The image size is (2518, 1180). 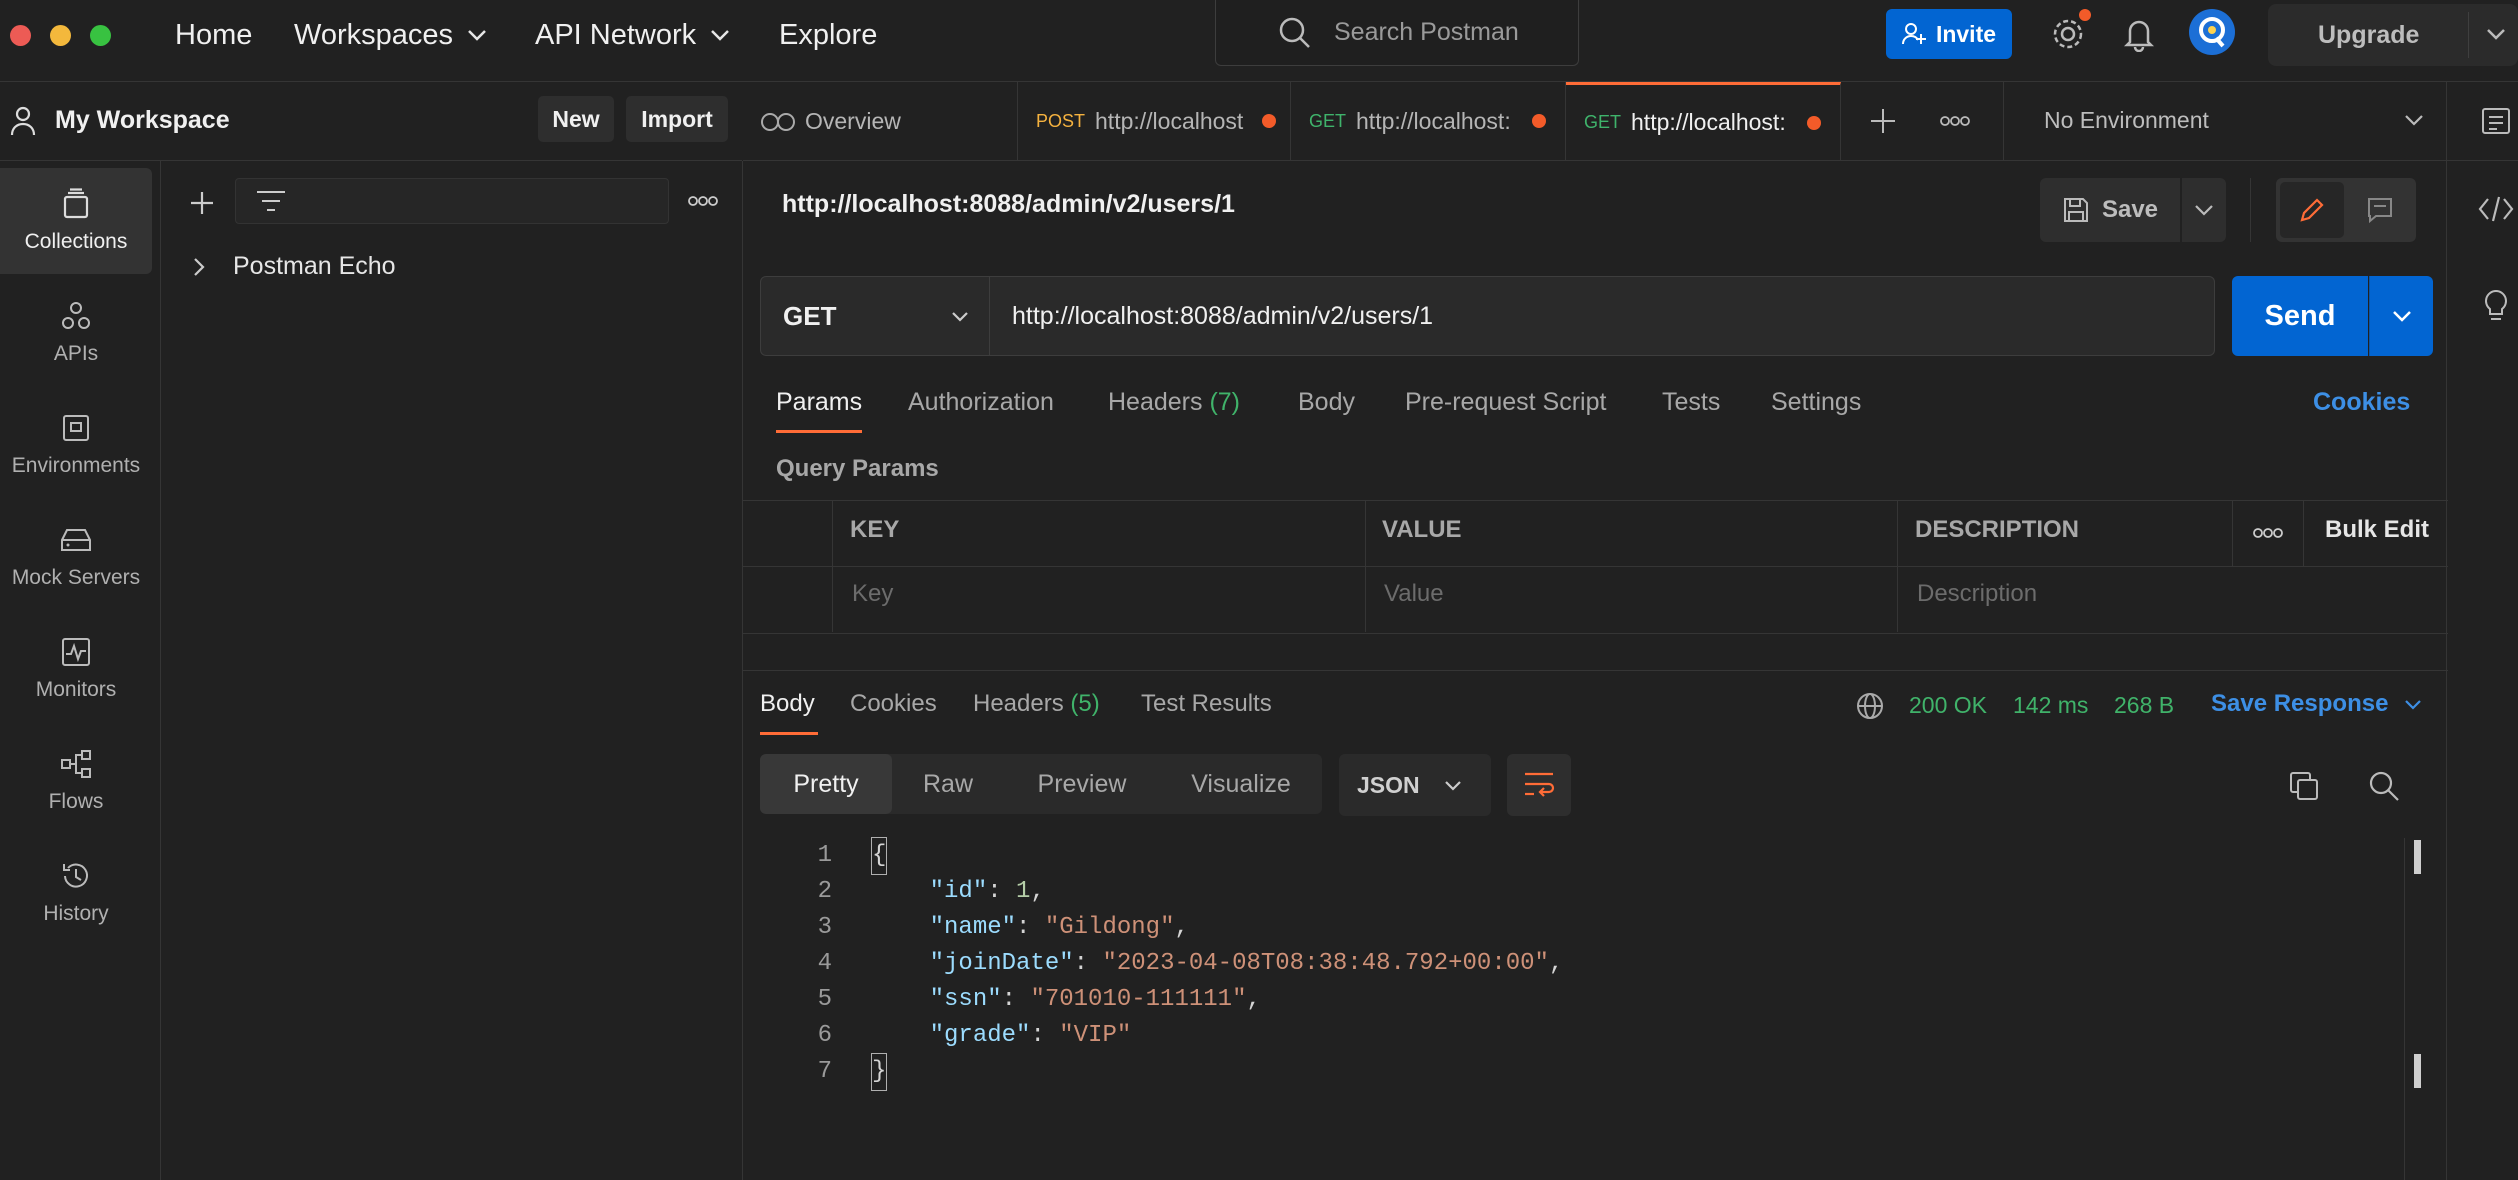 I want to click on tab-settings: Settings, so click(x=1816, y=402).